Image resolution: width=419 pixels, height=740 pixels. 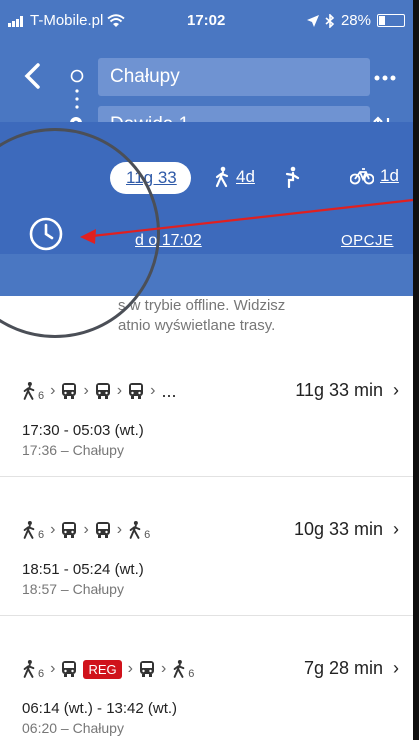 What do you see at coordinates (339, 390) in the screenshot?
I see `route-duration-text: 11g 33 min` at bounding box center [339, 390].